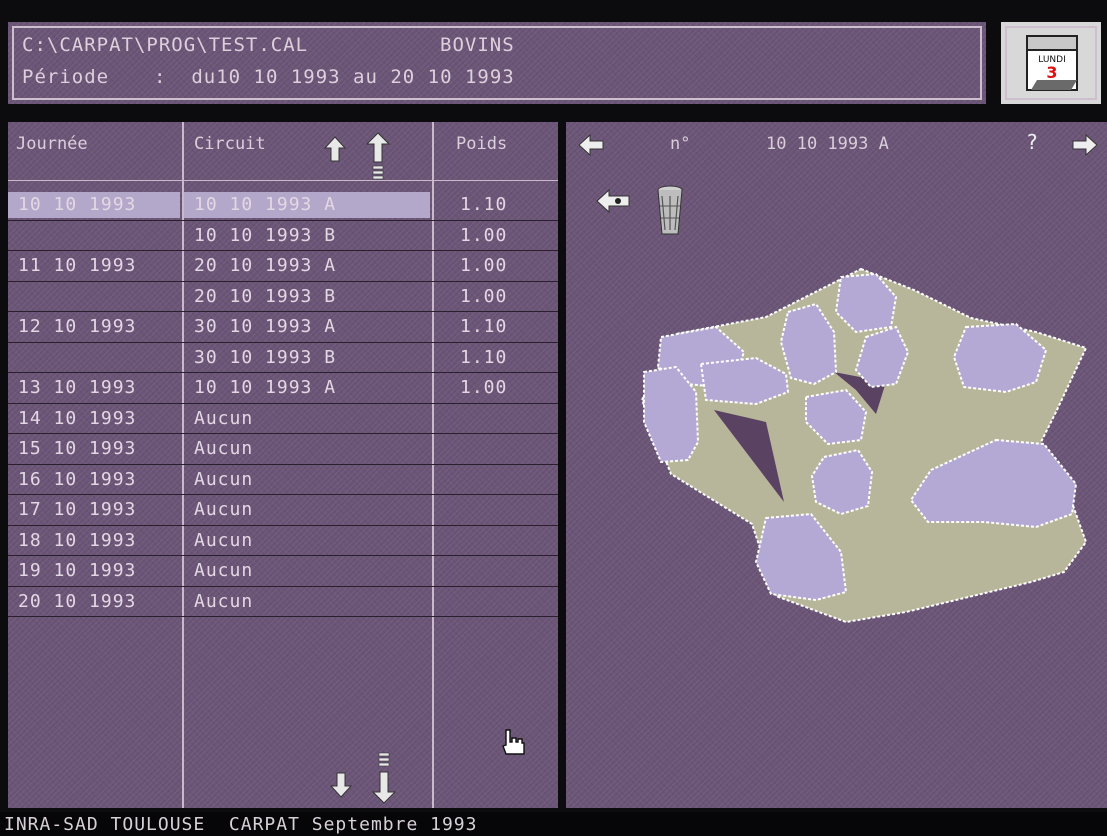 Image resolution: width=1107 pixels, height=836 pixels. I want to click on table-row: 11 10 1993 20 10 1993 A 1.00, so click(283, 266).